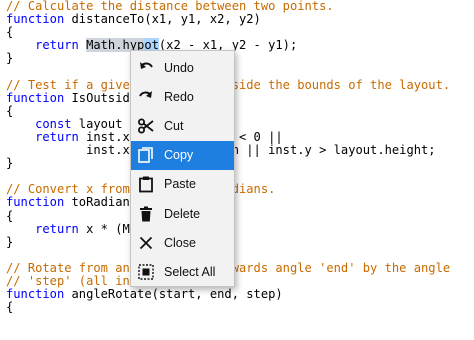  I want to click on menu-item-cut: Cut, so click(182, 125).